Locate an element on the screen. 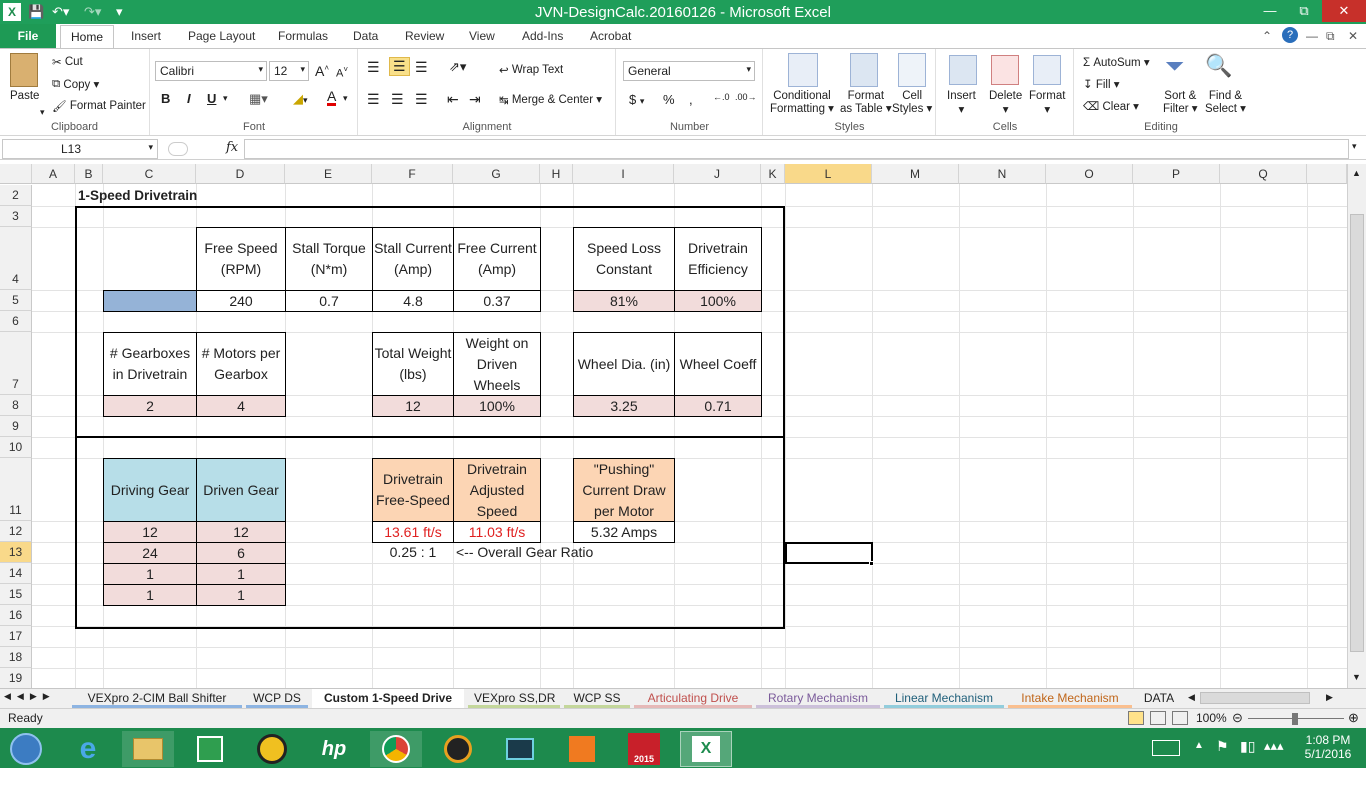 The width and height of the screenshot is (1366, 785). driving-gear-value: 1 is located at coordinates (150, 595).